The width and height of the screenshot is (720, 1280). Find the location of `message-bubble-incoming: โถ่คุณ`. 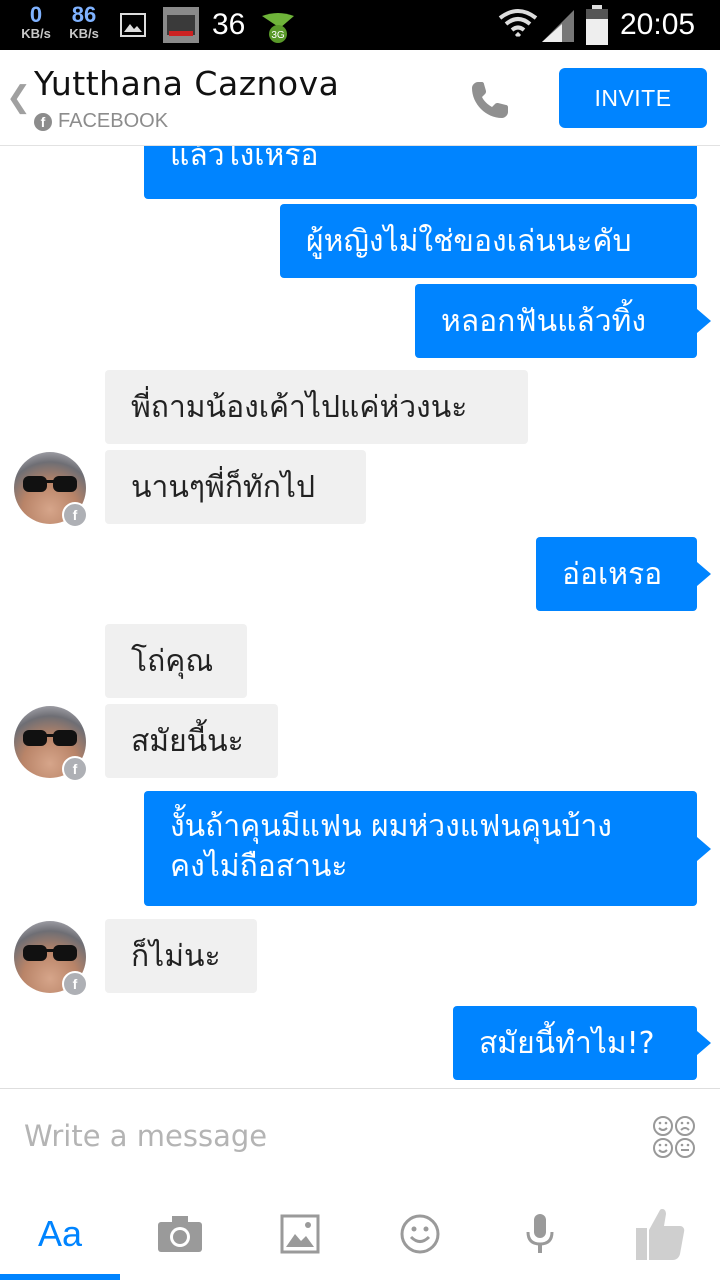

message-bubble-incoming: โถ่คุณ is located at coordinates (176, 661).